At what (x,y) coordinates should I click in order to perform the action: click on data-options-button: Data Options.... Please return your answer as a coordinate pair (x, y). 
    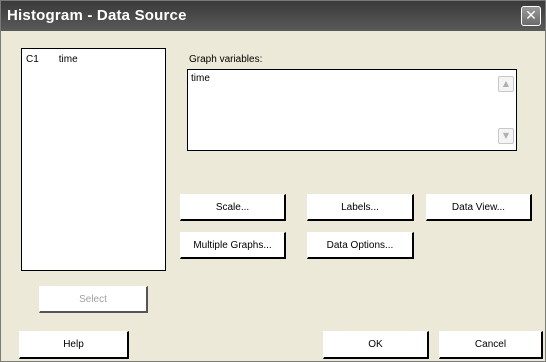
    Looking at the image, I should click on (360, 245).